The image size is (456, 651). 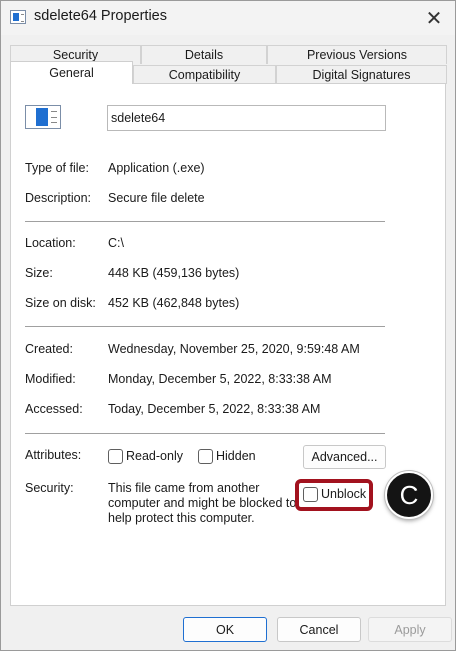 What do you see at coordinates (156, 168) in the screenshot?
I see `type-of-file-value: Application (.exe)` at bounding box center [156, 168].